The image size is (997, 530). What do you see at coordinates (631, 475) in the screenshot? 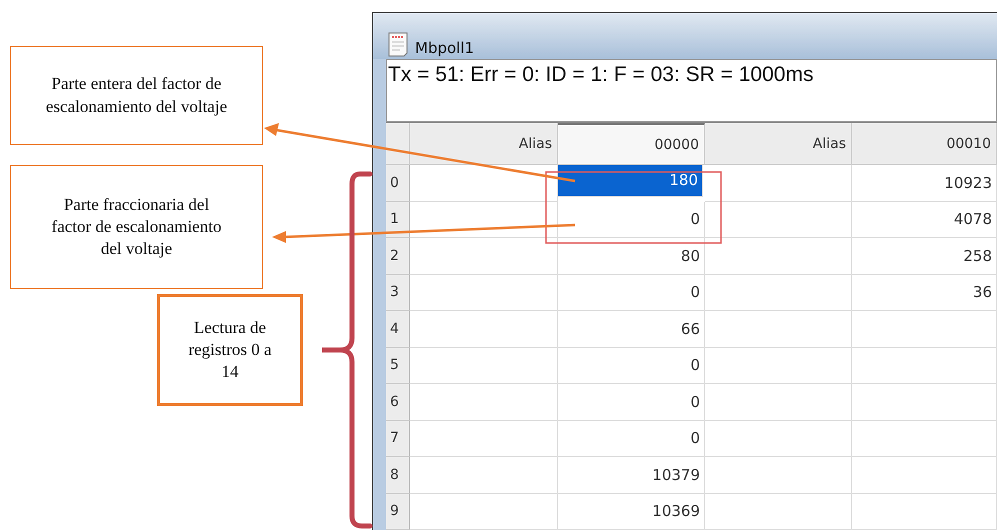
I see `table-cell: 10379` at bounding box center [631, 475].